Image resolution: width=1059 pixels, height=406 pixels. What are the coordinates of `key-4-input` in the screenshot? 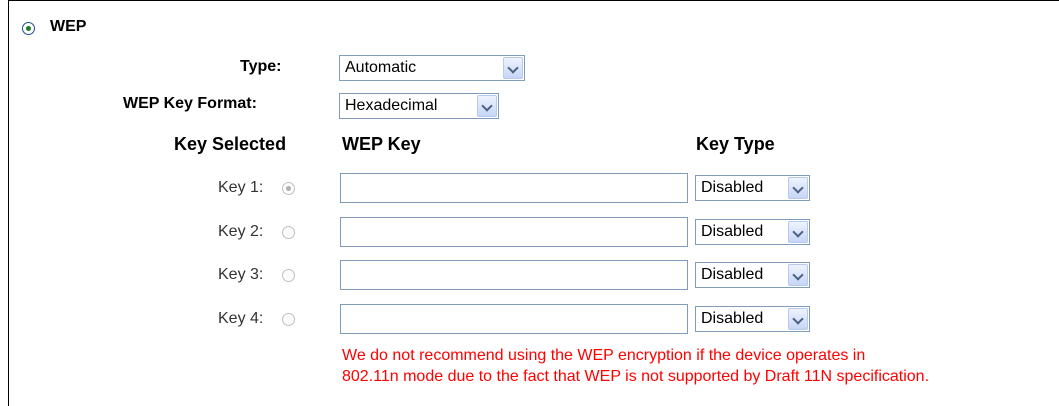 It's located at (514, 319).